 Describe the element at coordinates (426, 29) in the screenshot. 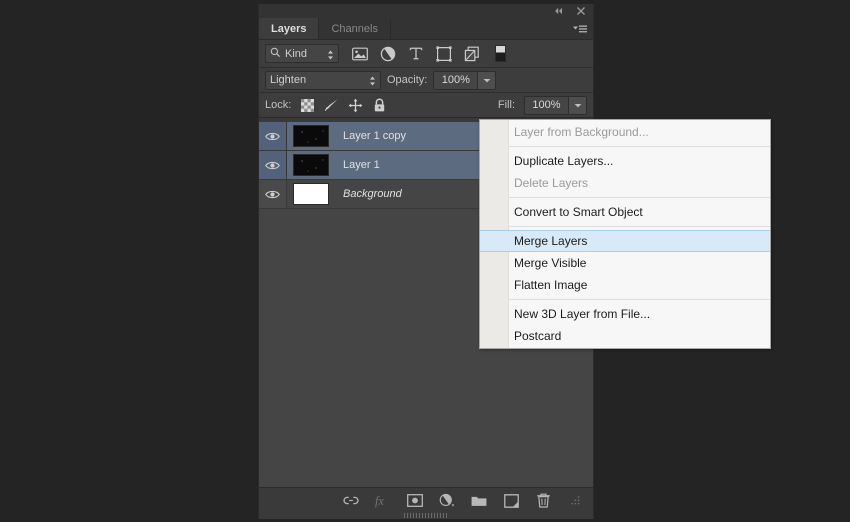

I see `panel-tab-strip: Layers Channels` at that location.